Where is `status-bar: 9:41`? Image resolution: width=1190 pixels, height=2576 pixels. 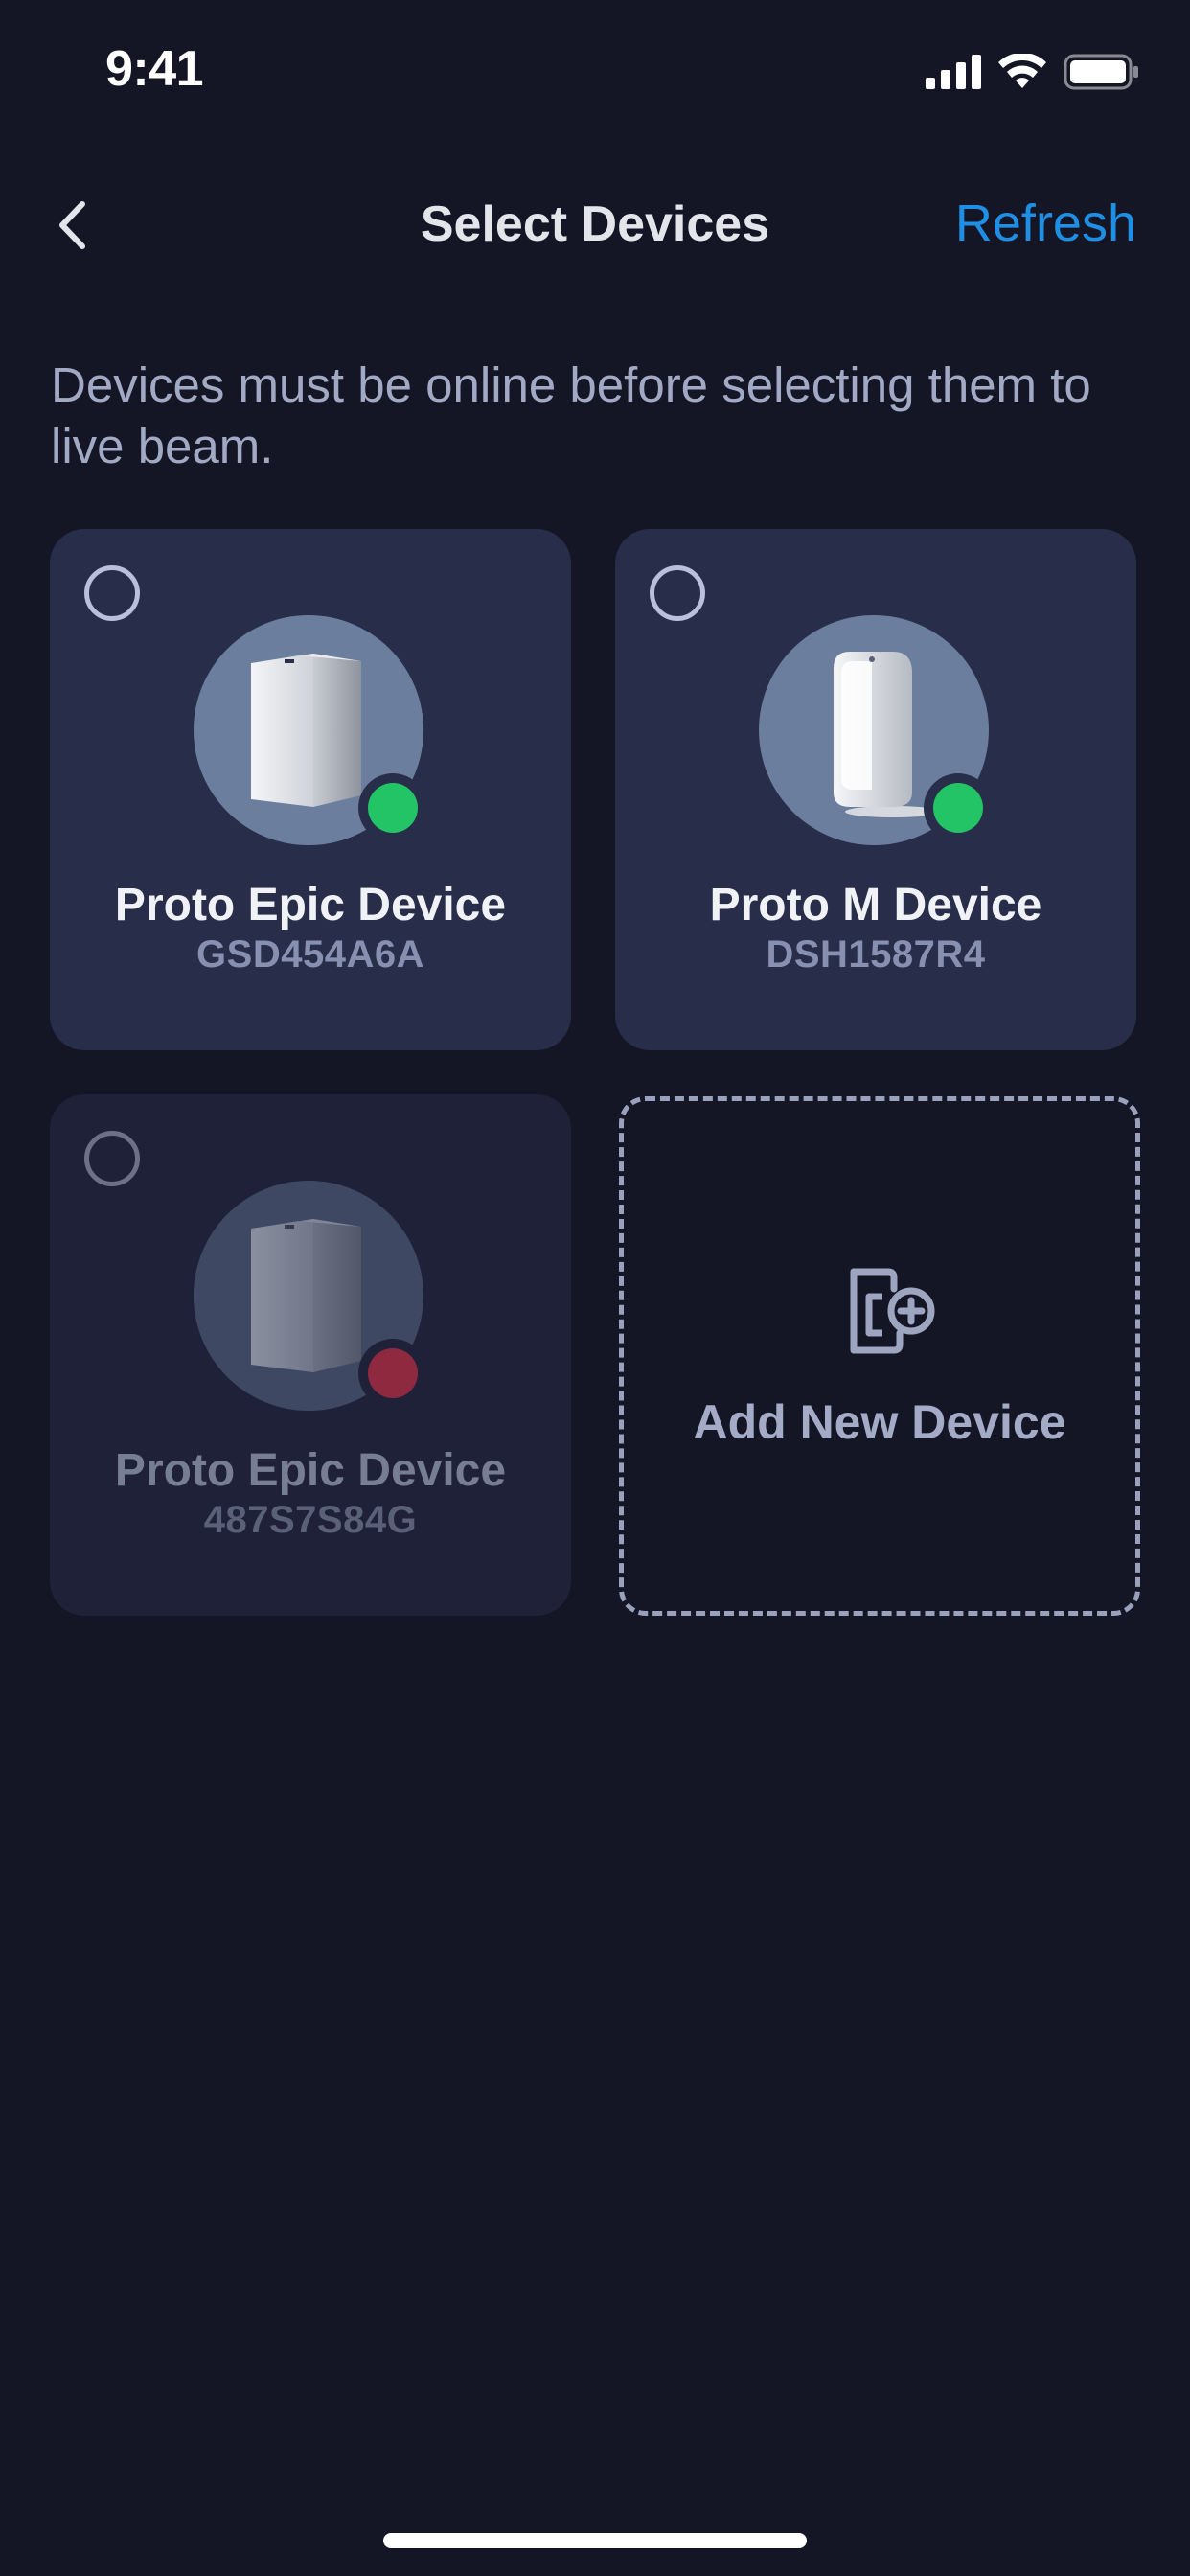
status-bar: 9:41 is located at coordinates (595, 72).